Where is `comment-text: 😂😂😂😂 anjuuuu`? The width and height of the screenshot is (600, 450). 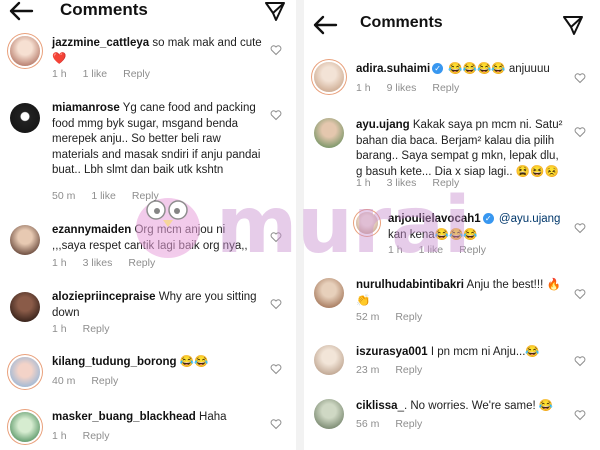 comment-text: 😂😂😂😂 anjuuuu is located at coordinates (499, 69).